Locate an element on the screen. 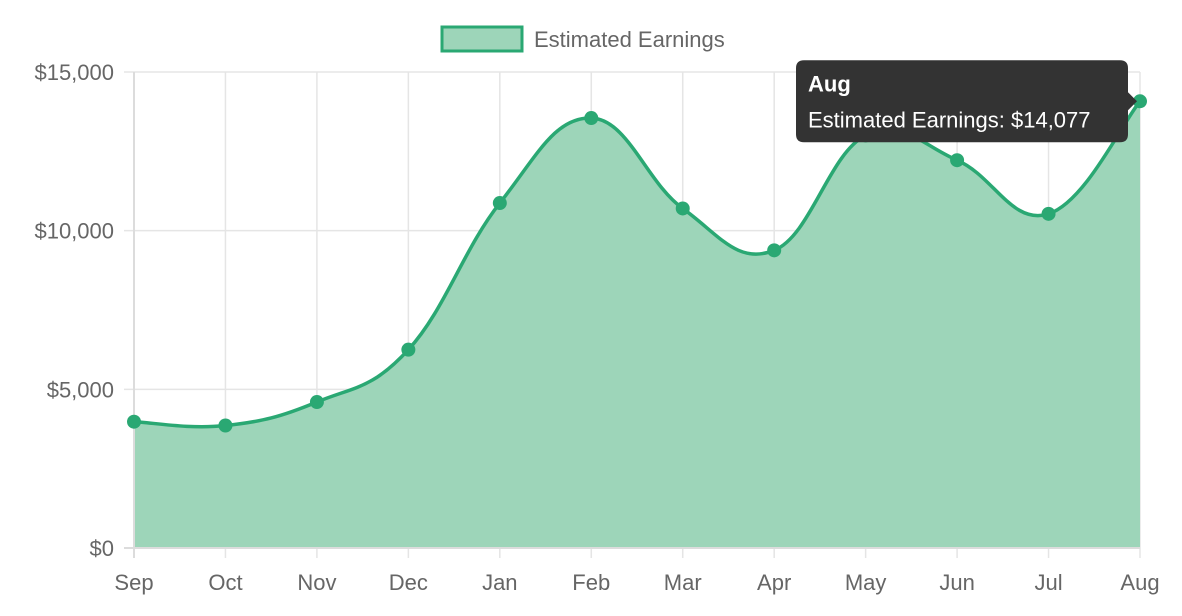 This screenshot has width=1182, height=616. data-point-apr is located at coordinates (774, 250).